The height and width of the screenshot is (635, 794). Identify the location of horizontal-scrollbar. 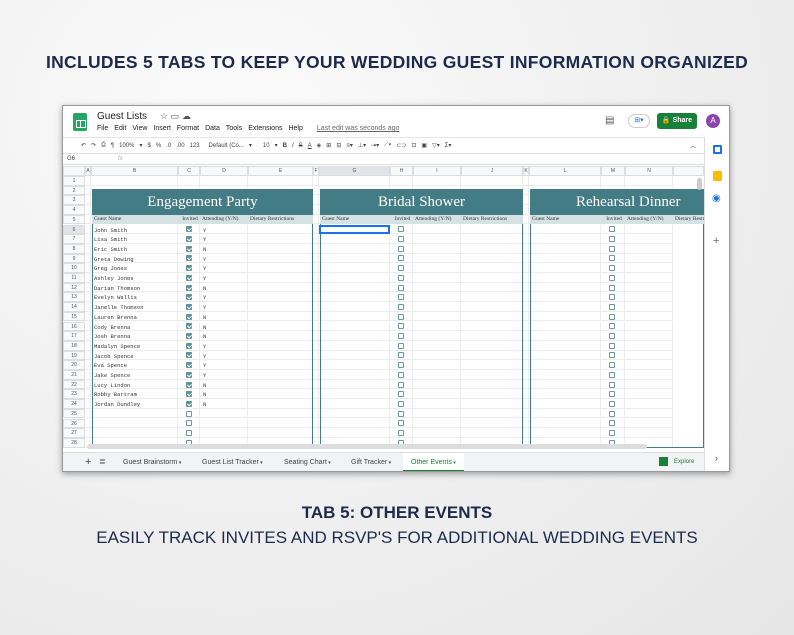
(367, 446).